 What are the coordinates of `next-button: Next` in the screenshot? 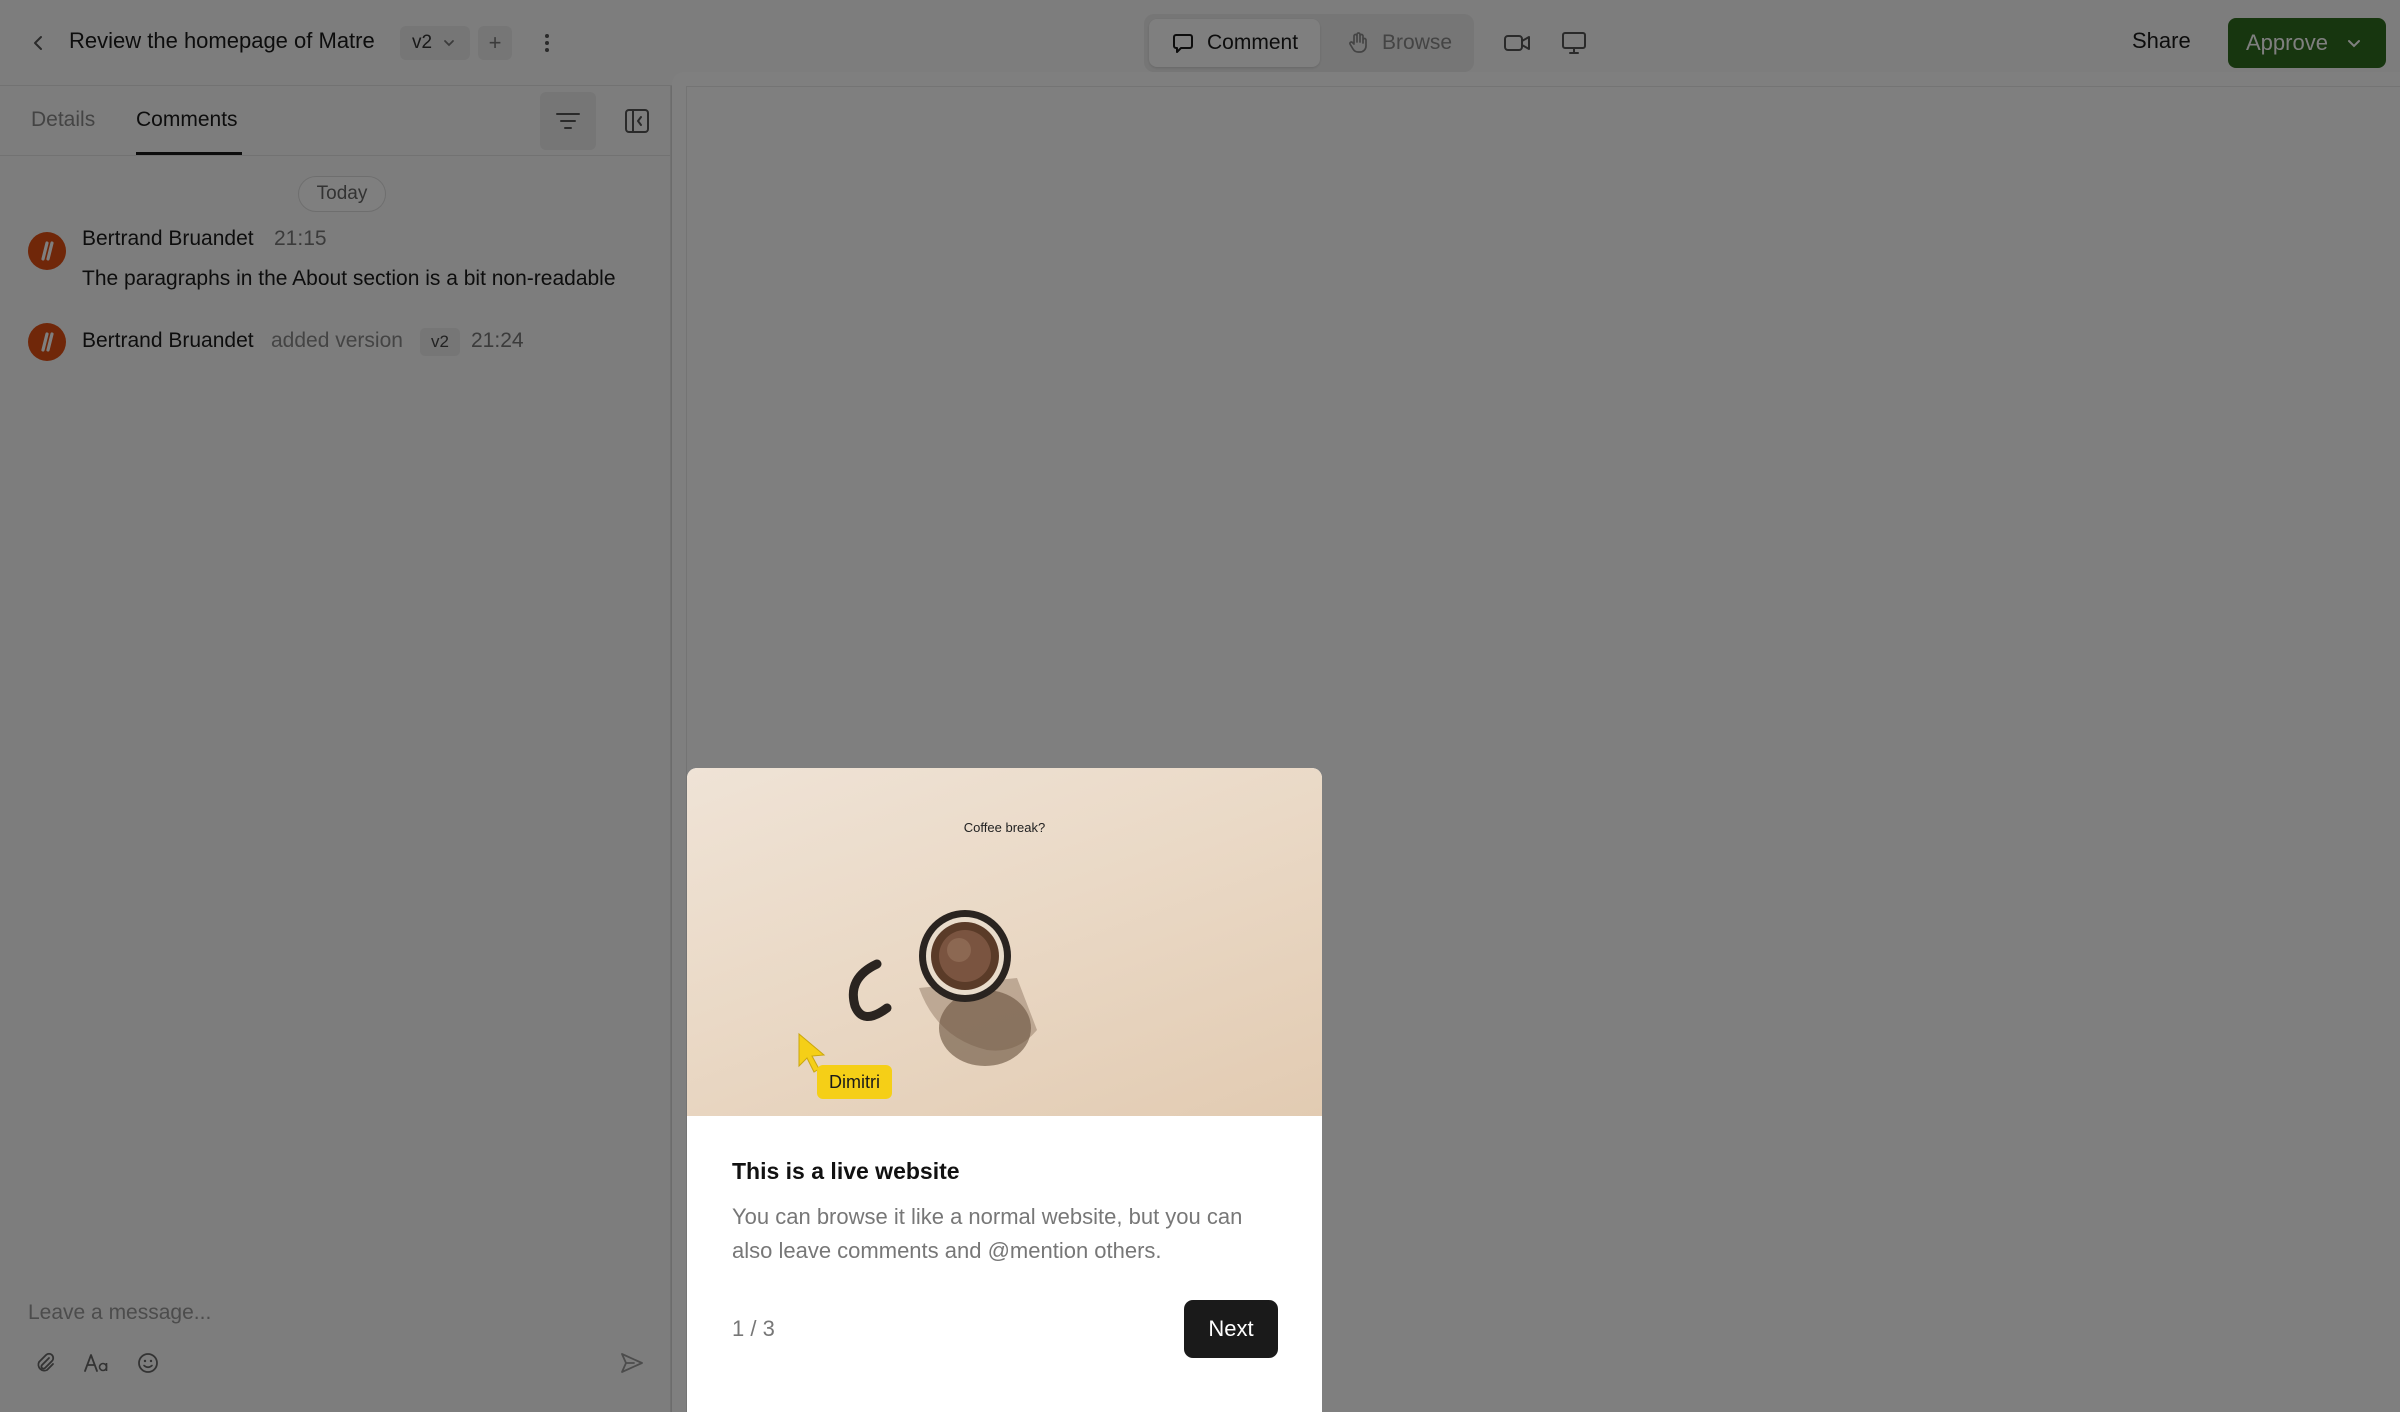 It's located at (1231, 1329).